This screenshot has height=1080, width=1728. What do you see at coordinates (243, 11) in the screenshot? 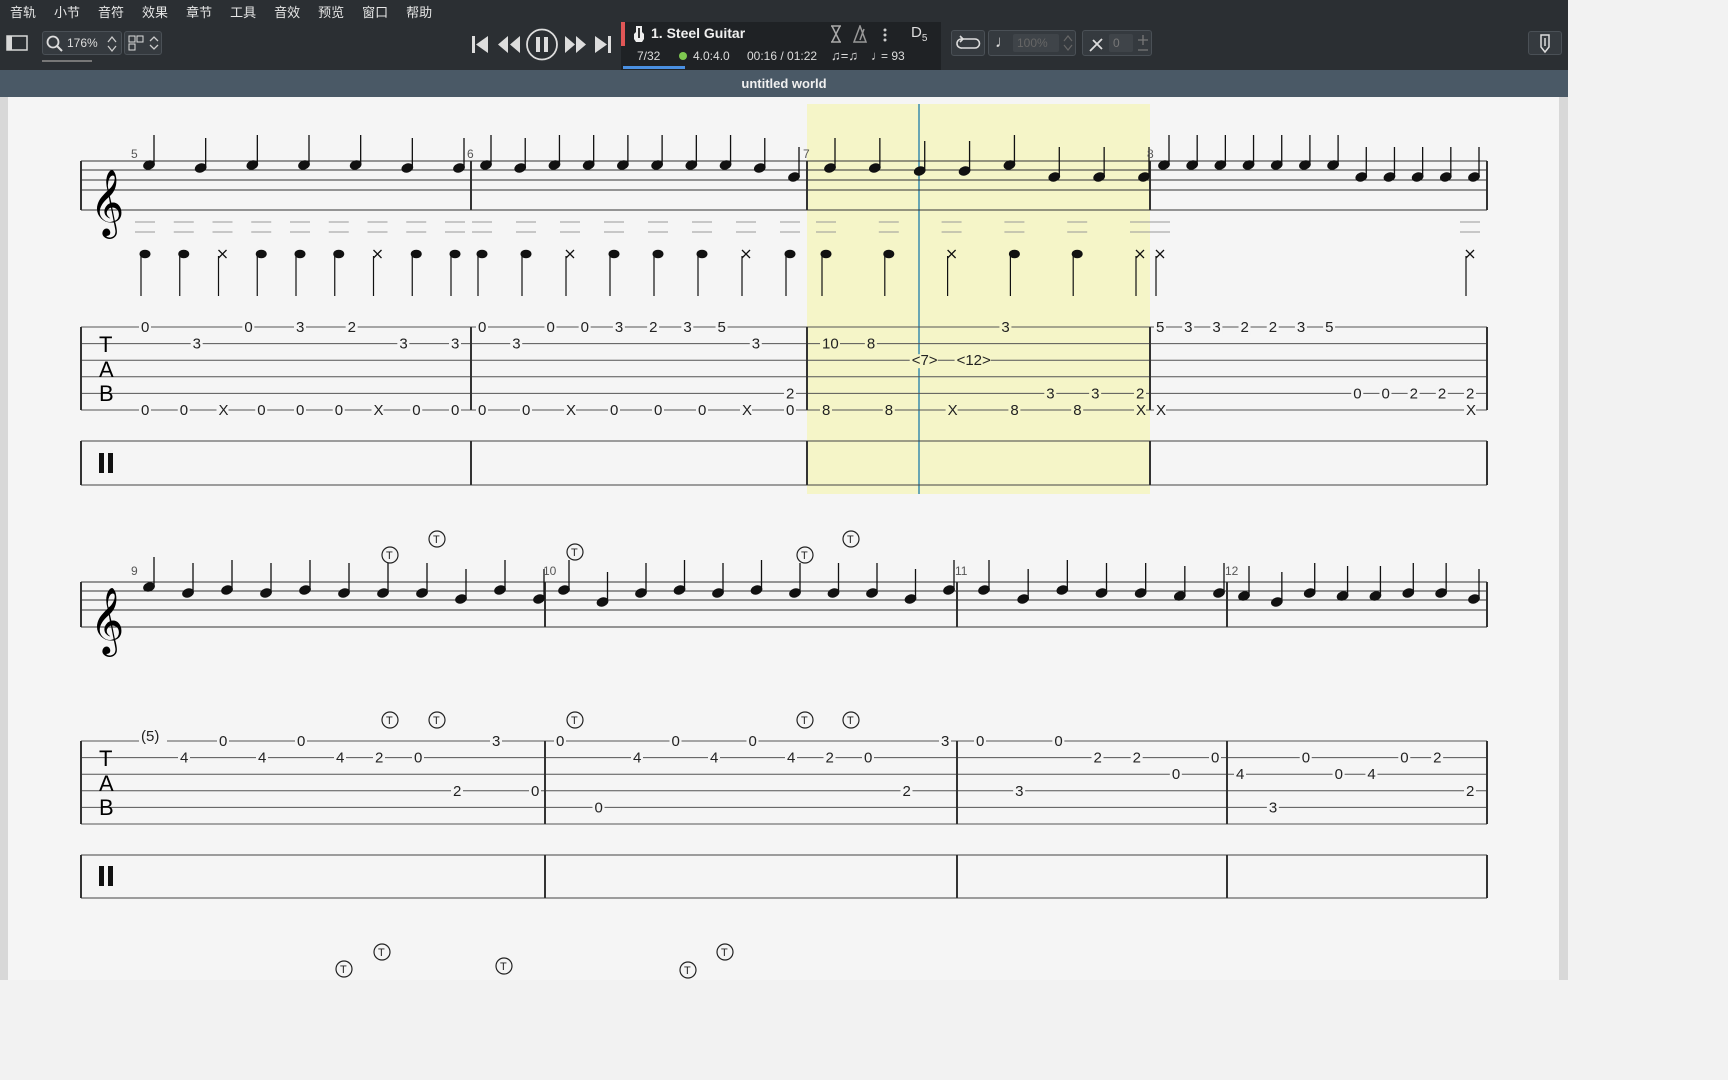
I see `menu-tools: 工具` at bounding box center [243, 11].